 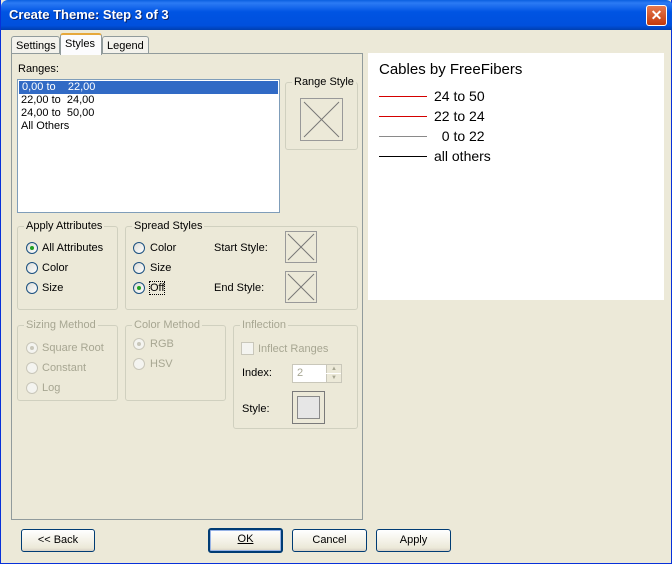 I want to click on rgb-label: RGB, so click(x=162, y=344).